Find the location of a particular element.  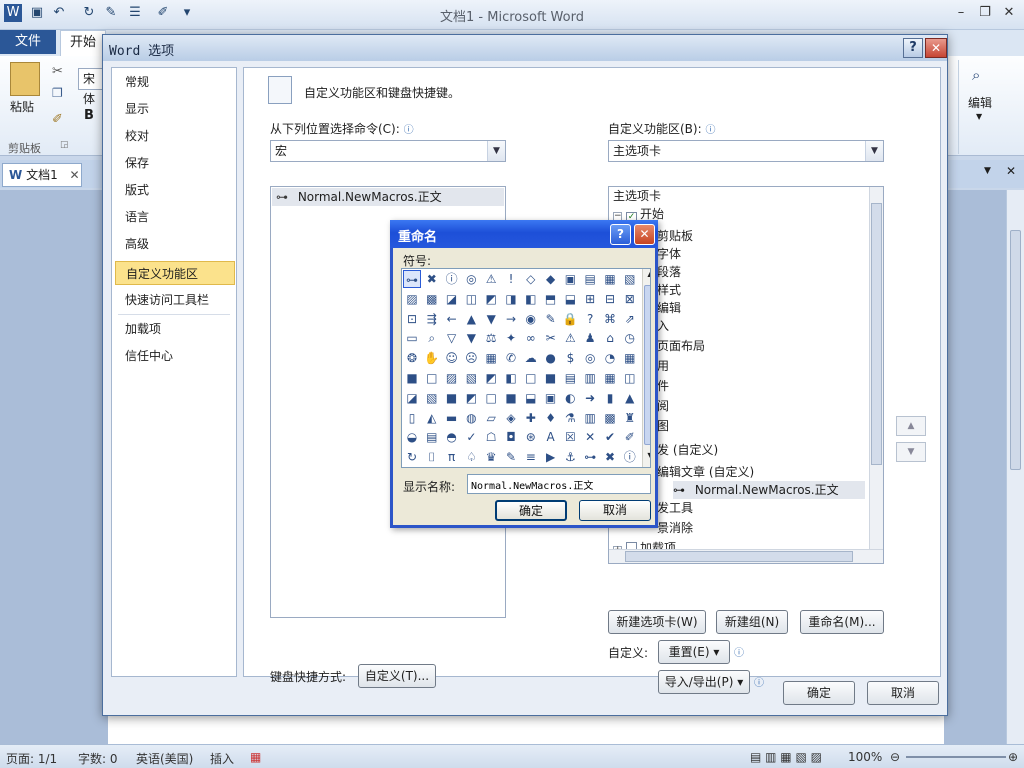

symbol-option-icon: ⊞ is located at coordinates (590, 299).